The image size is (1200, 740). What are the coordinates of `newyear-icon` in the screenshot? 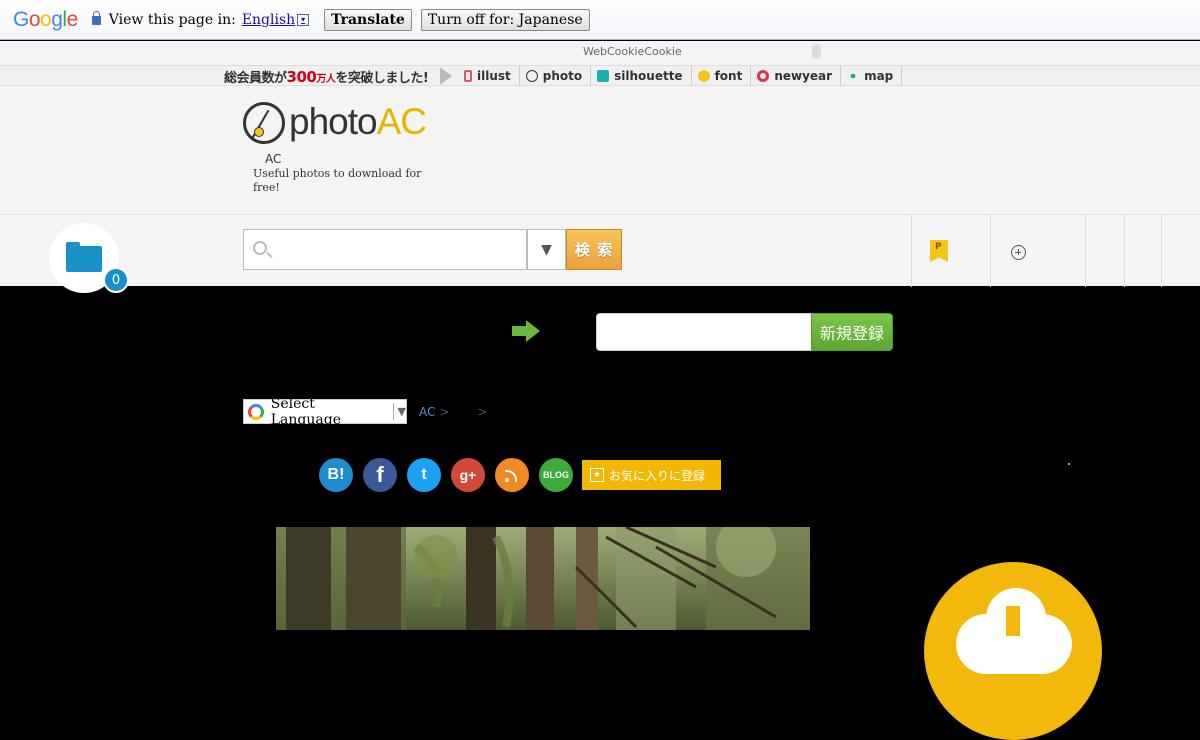 It's located at (763, 76).